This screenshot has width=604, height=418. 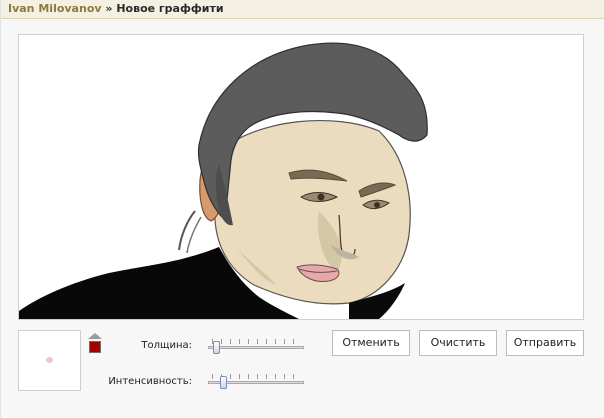 I want to click on brush-preview-dot, so click(x=49, y=360).